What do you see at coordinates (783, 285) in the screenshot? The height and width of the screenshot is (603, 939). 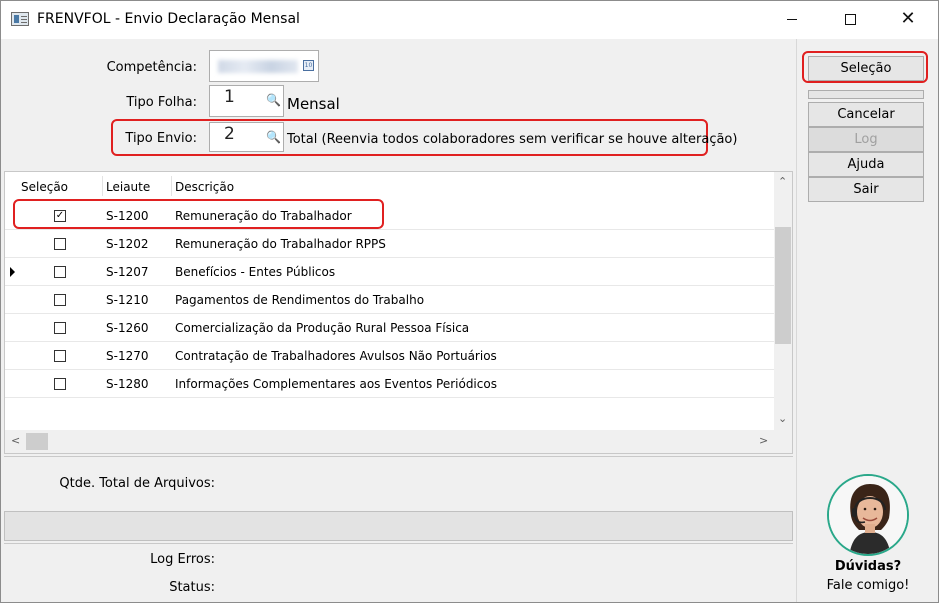 I see `vertical-scroll-thumb` at bounding box center [783, 285].